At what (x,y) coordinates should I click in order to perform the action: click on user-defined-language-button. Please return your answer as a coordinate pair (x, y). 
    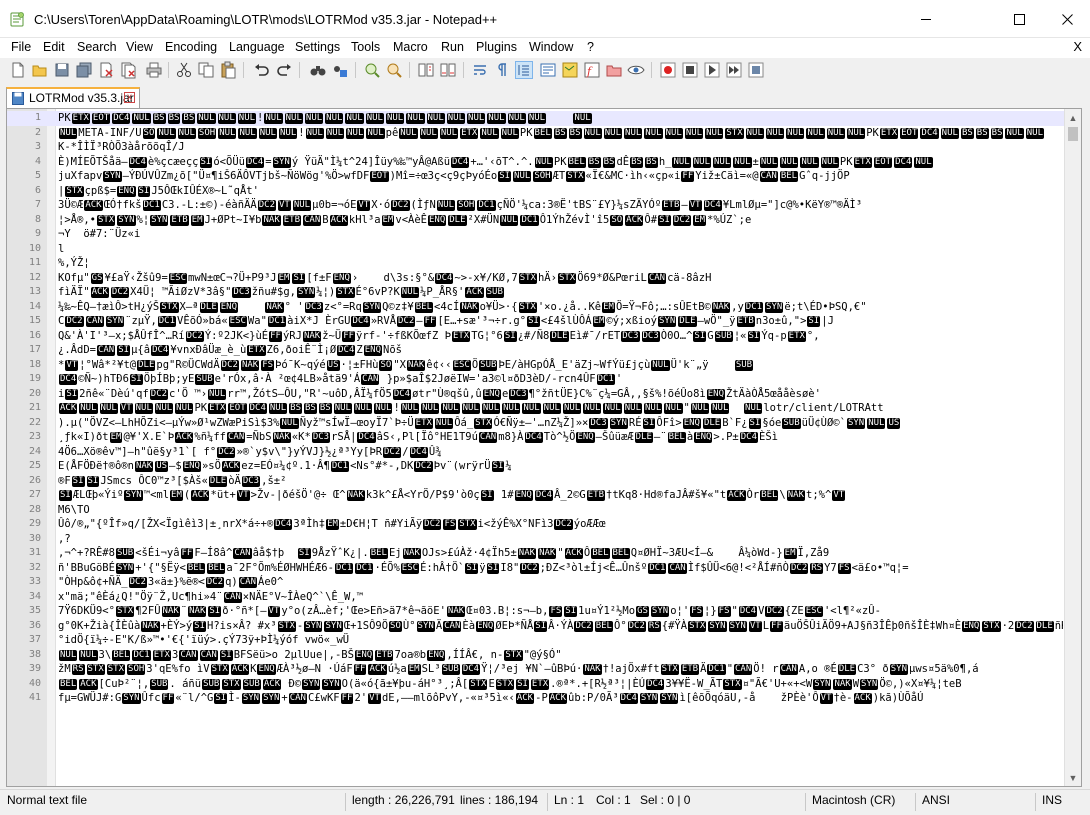
    Looking at the image, I should click on (548, 70).